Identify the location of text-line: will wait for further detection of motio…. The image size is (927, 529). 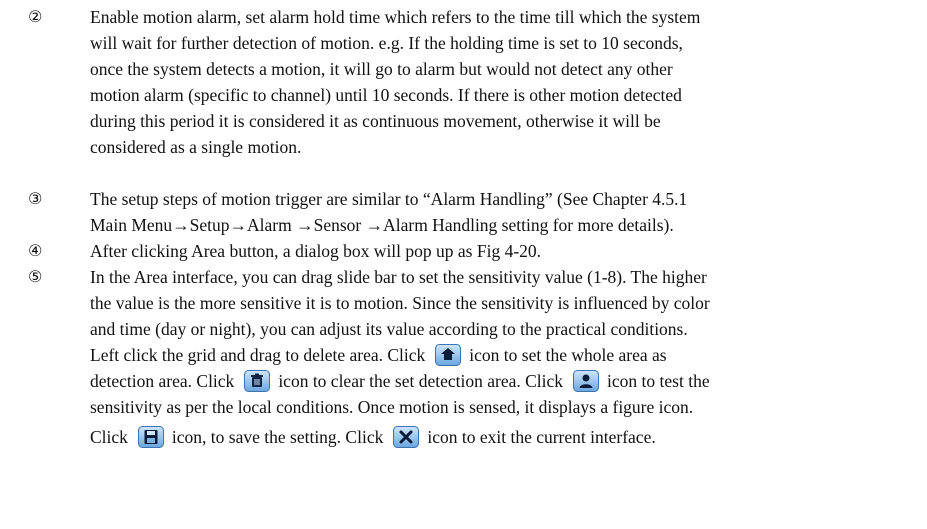
(386, 43).